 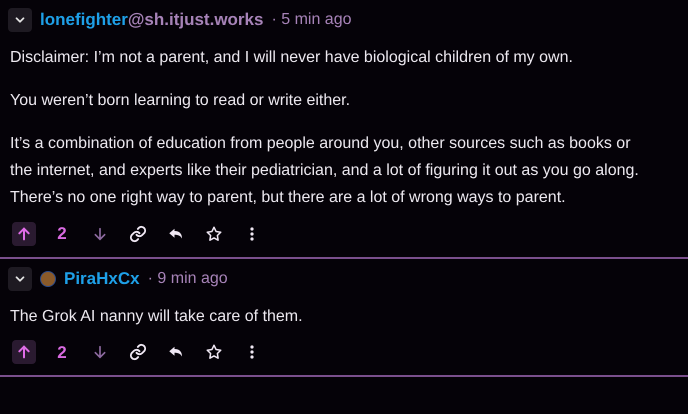 What do you see at coordinates (181, 101) in the screenshot?
I see `comment-text: You weren’t born learning to read or write either.` at bounding box center [181, 101].